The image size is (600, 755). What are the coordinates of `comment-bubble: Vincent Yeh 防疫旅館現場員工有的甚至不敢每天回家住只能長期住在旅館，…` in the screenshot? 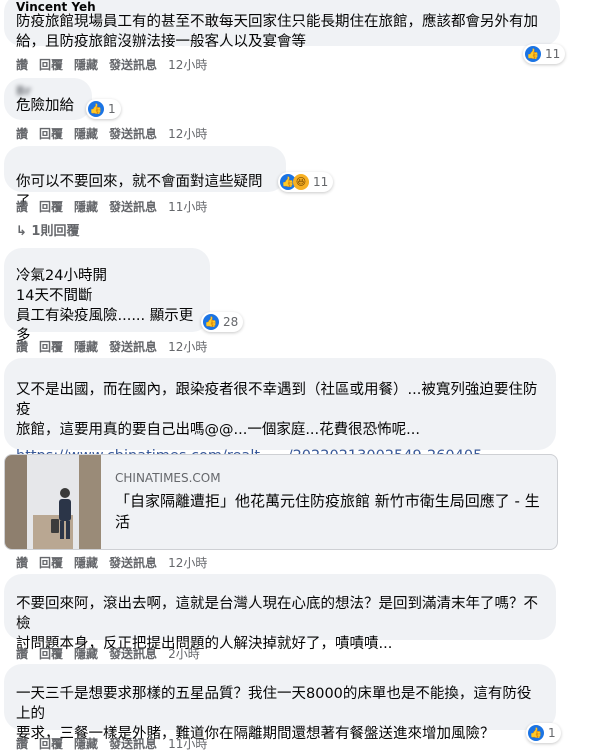 It's located at (282, 25).